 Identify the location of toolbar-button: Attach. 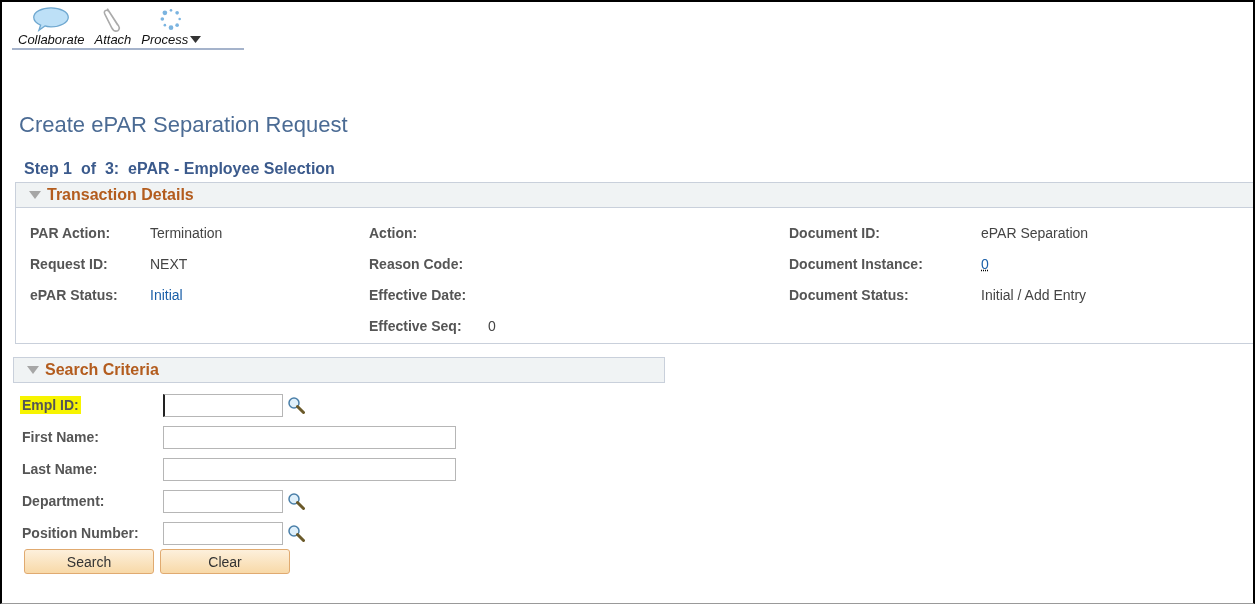
(113, 39).